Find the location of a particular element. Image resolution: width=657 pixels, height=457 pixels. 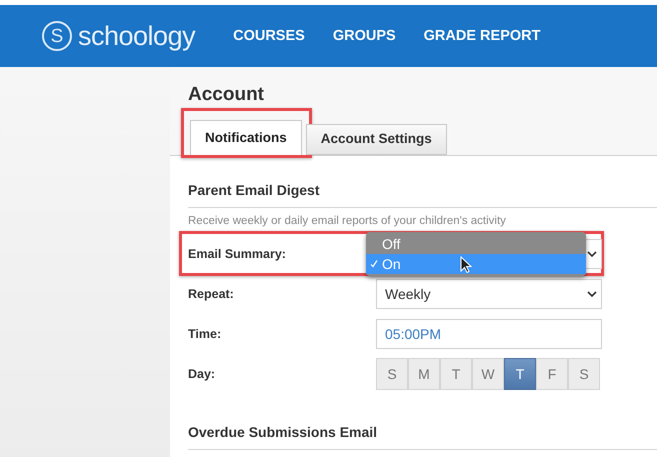

dropdown-field: Weekly is located at coordinates (489, 294).